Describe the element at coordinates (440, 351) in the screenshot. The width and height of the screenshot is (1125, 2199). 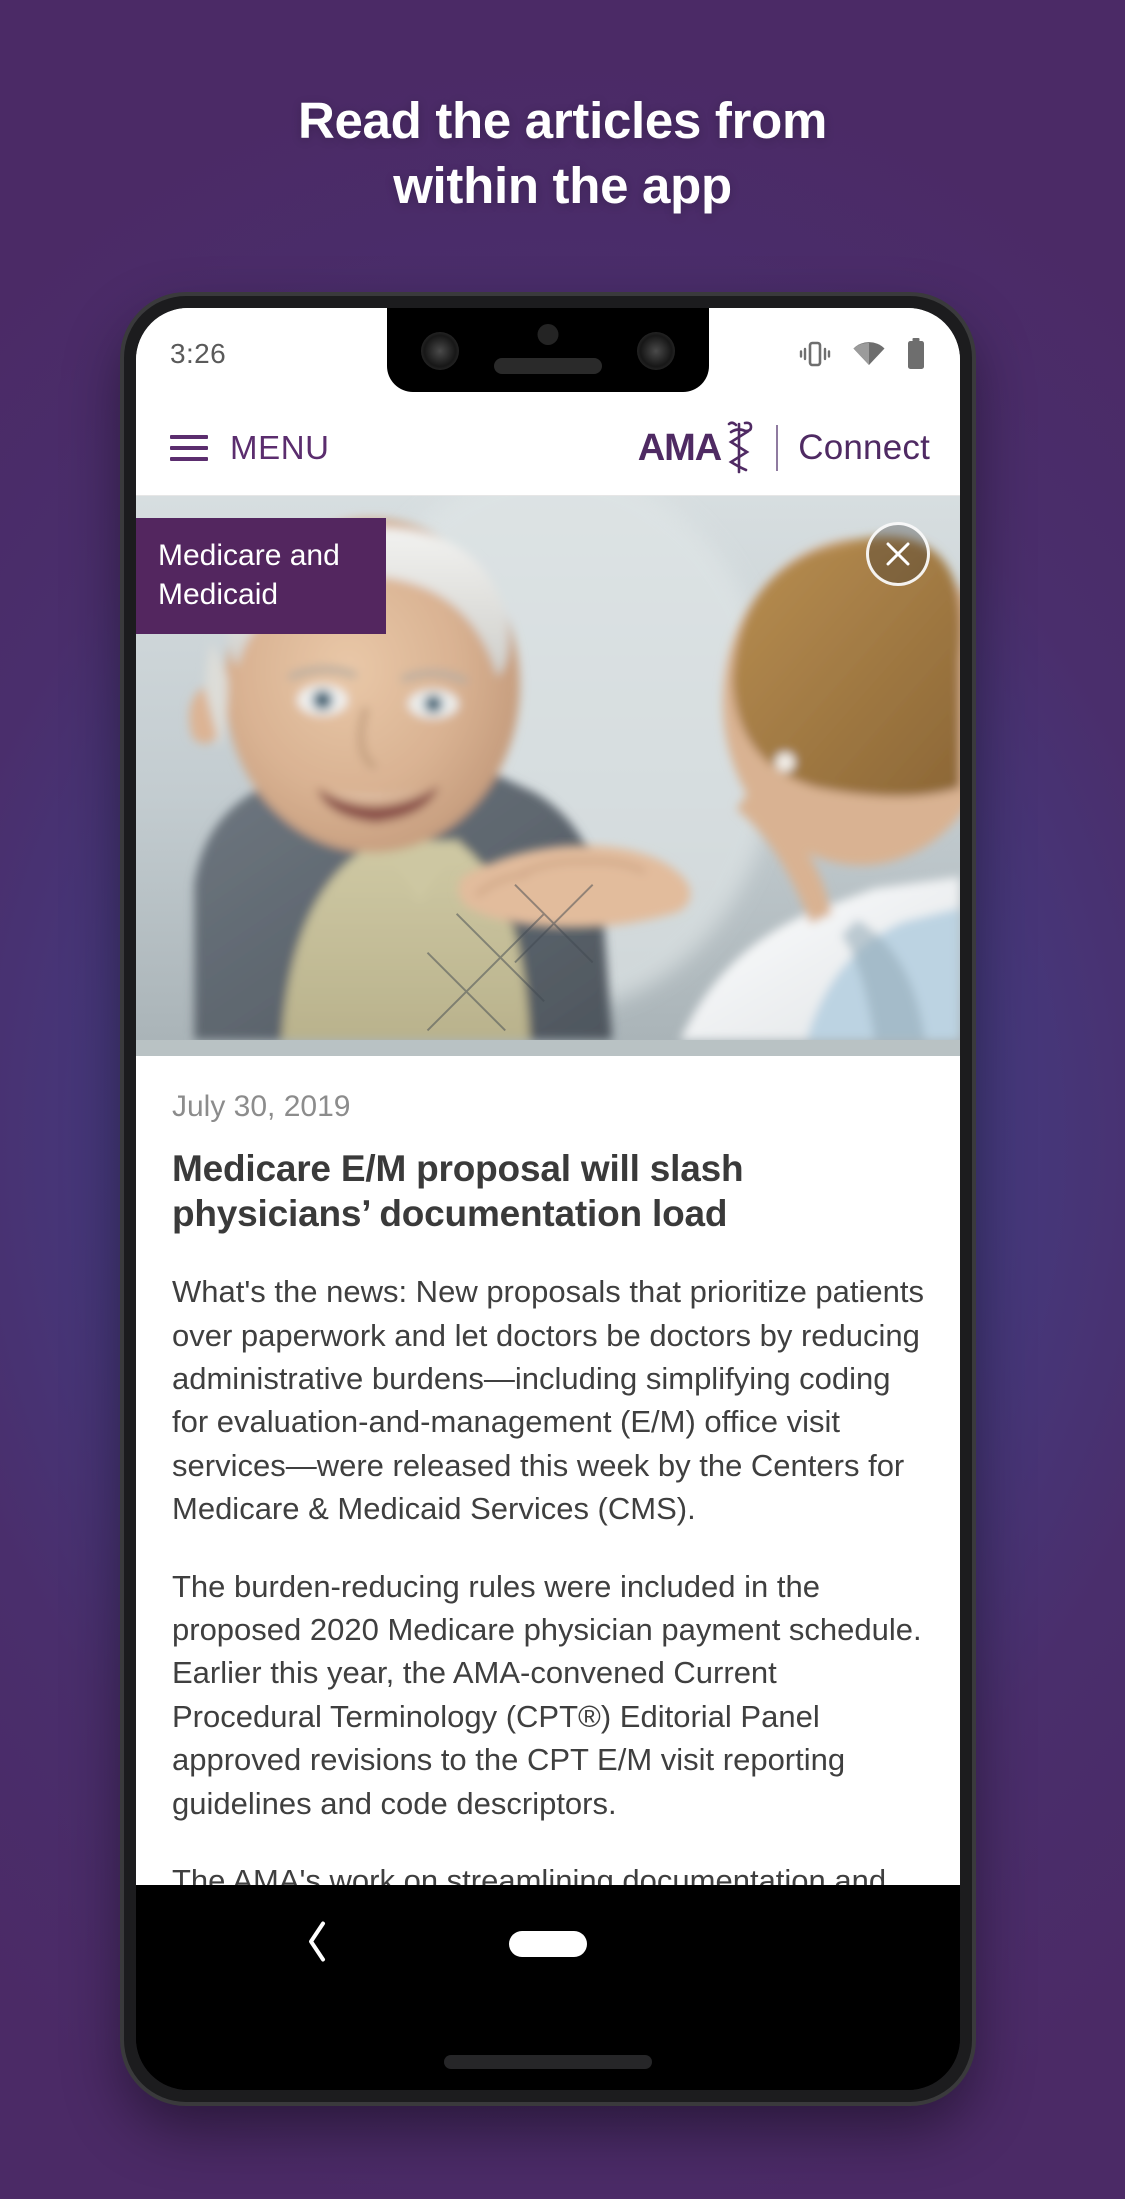
I see `front-camera-left-icon` at that location.